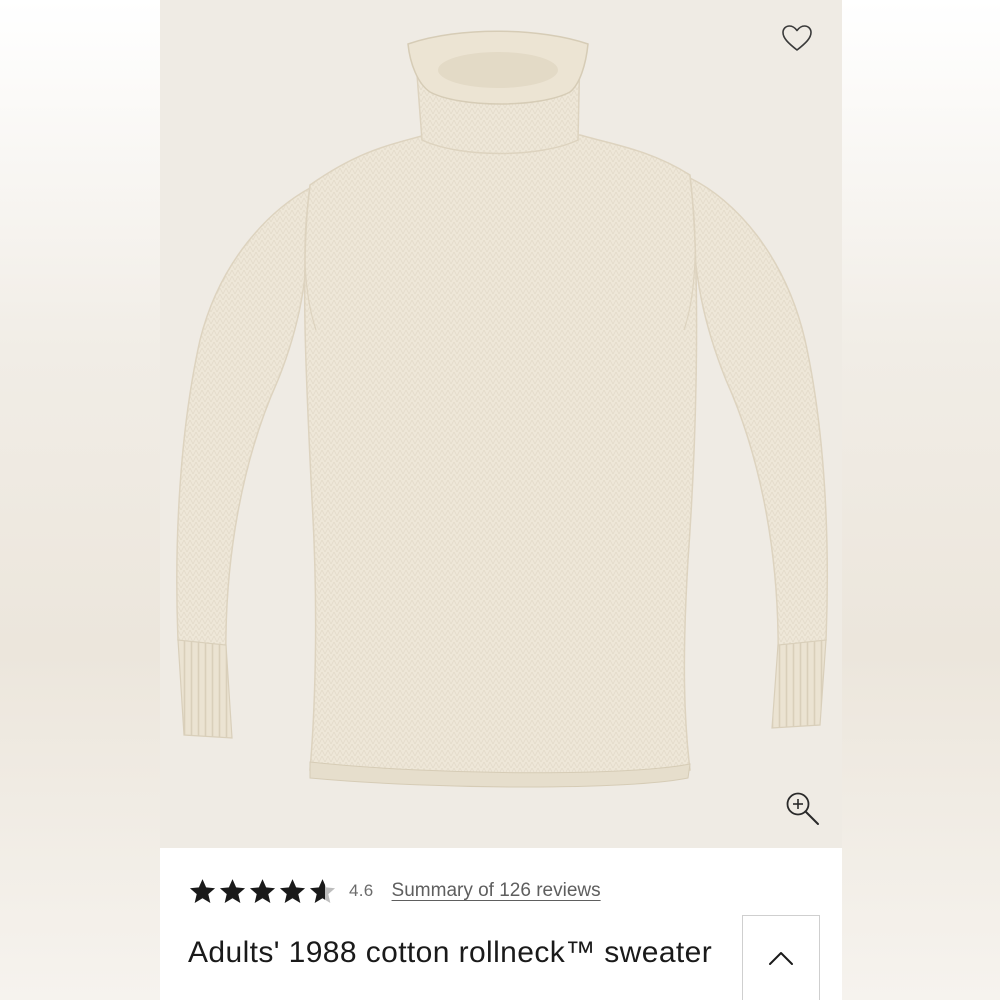  Describe the element at coordinates (322, 890) in the screenshot. I see `star-half-icon` at that location.